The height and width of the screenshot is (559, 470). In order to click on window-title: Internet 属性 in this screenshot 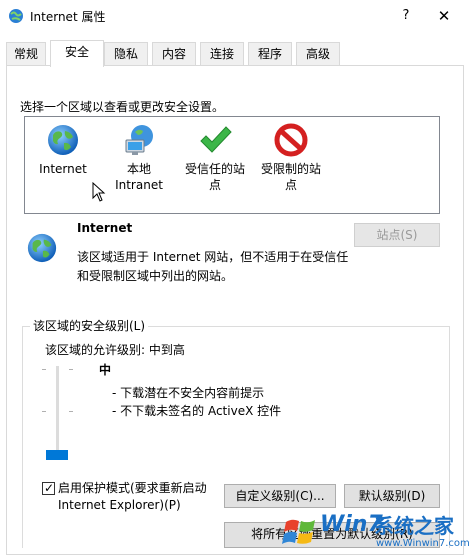, I will do `click(68, 17)`.